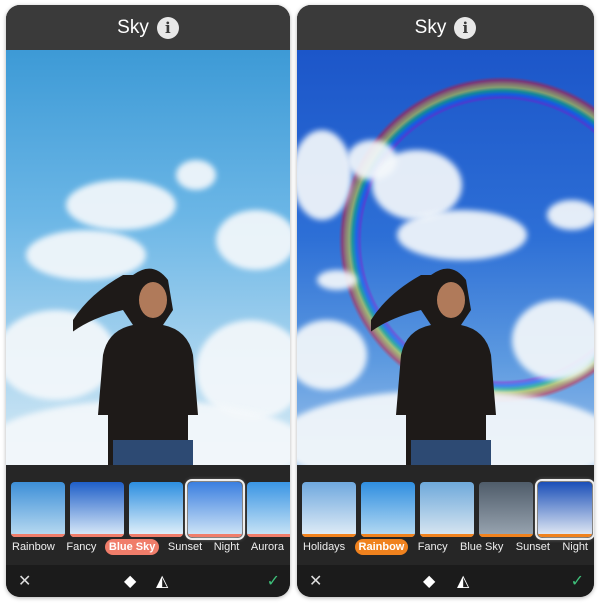  Describe the element at coordinates (324, 547) in the screenshot. I see `sky-label: Holidays` at that location.